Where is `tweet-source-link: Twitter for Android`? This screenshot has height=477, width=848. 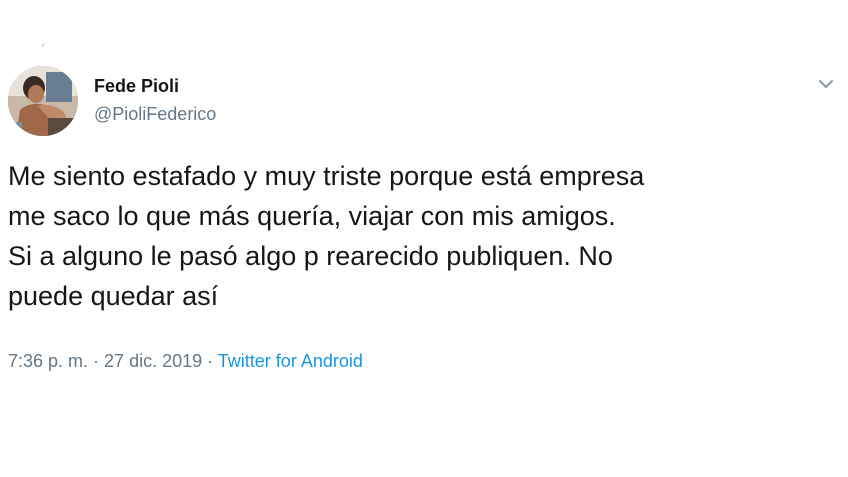
tweet-source-link: Twitter for Android is located at coordinates (290, 361).